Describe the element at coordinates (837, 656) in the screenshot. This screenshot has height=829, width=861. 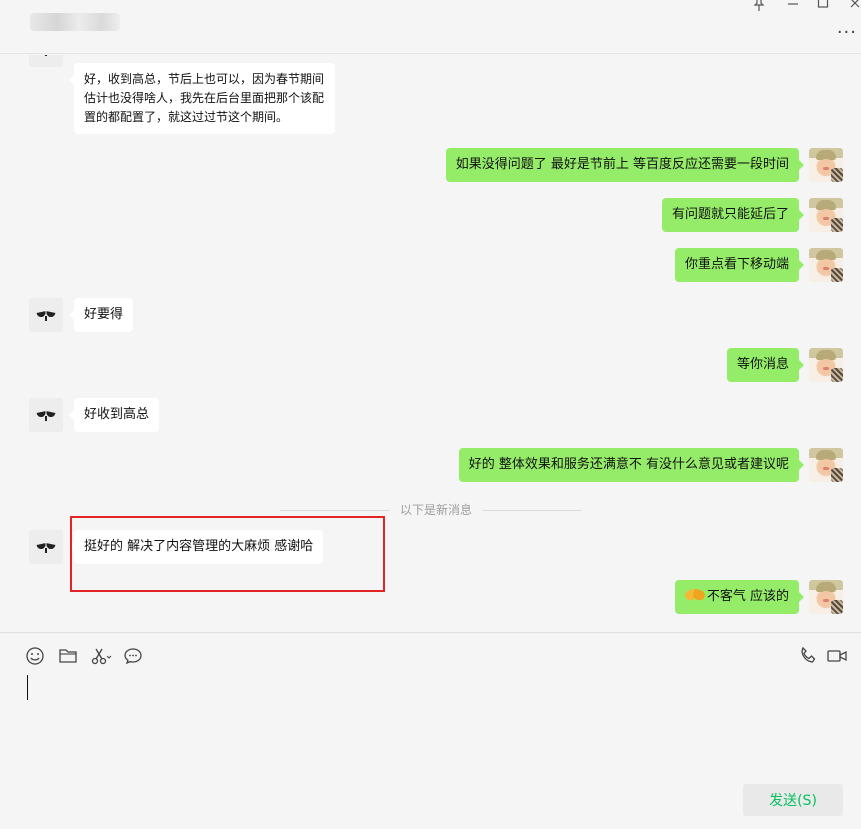
I see `video-icon` at that location.